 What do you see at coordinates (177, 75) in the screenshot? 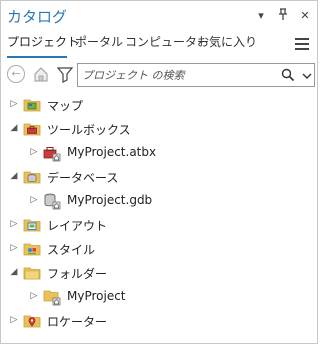
I see `search-input` at bounding box center [177, 75].